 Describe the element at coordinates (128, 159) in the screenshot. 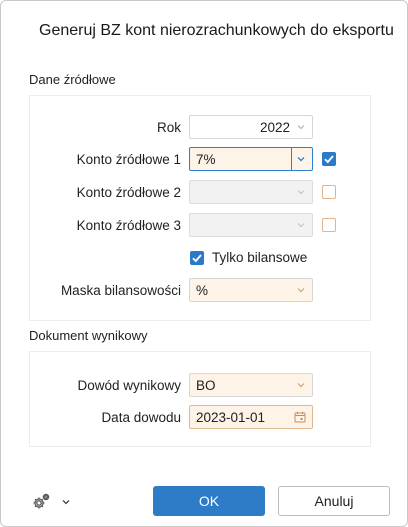

I see `konto1-label: Konto źródłowe 1` at that location.